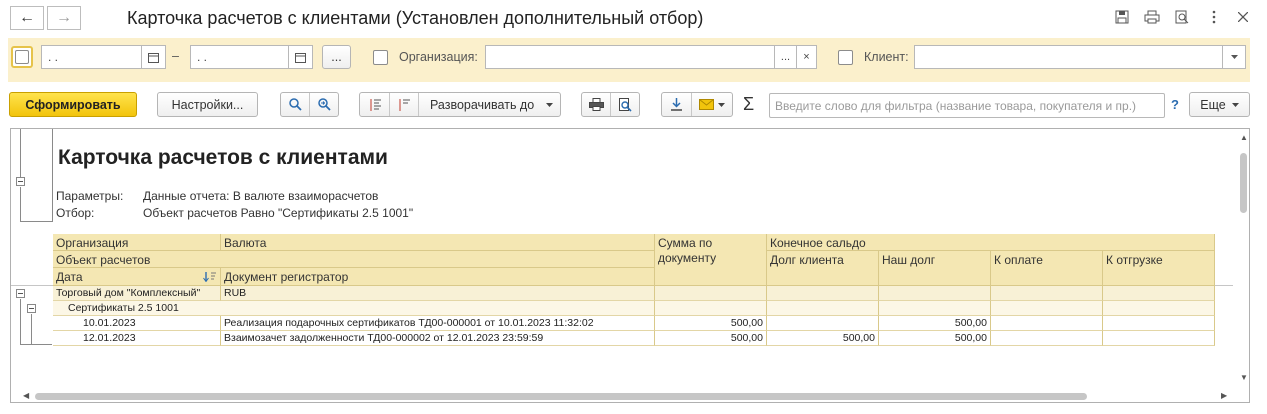 The image size is (1267, 414). What do you see at coordinates (137, 338) in the screenshot?
I see `row-date-cell: 12.01.2023` at bounding box center [137, 338].